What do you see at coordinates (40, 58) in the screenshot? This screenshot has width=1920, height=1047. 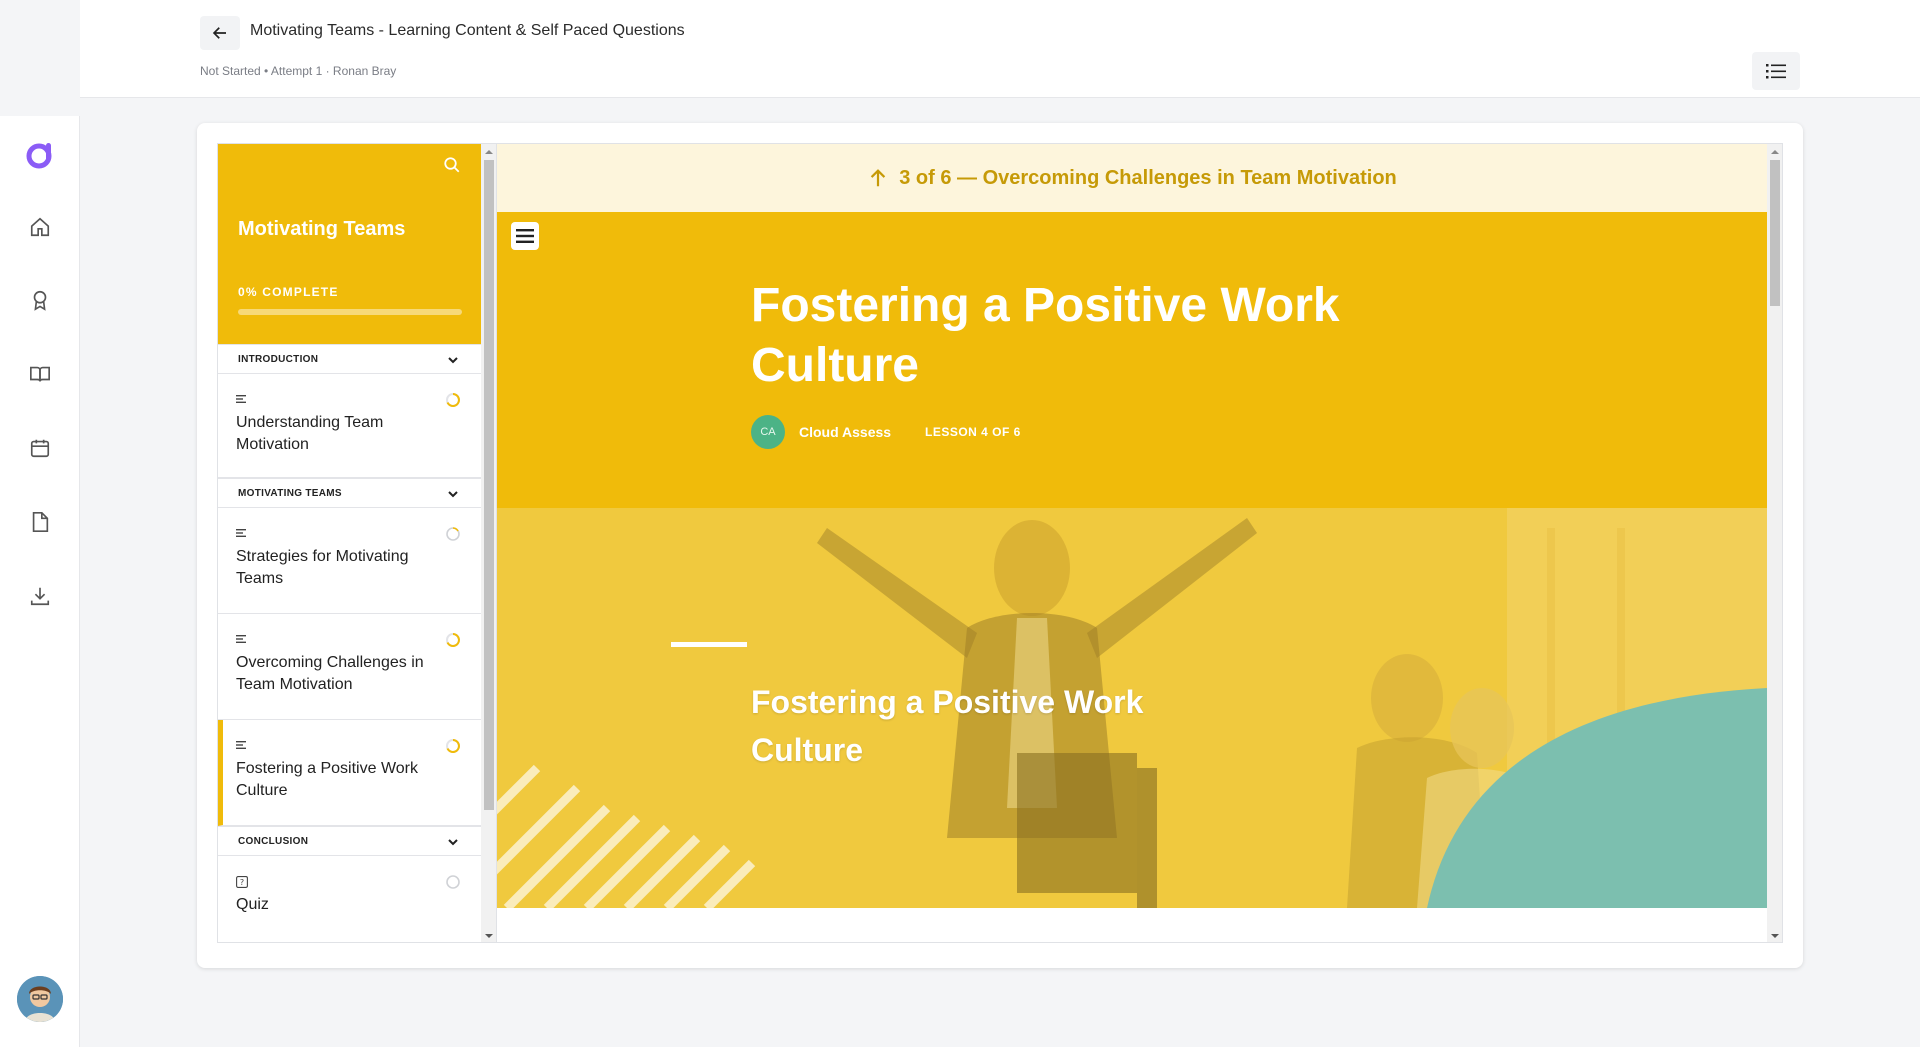 I see `rail-top-spacer` at bounding box center [40, 58].